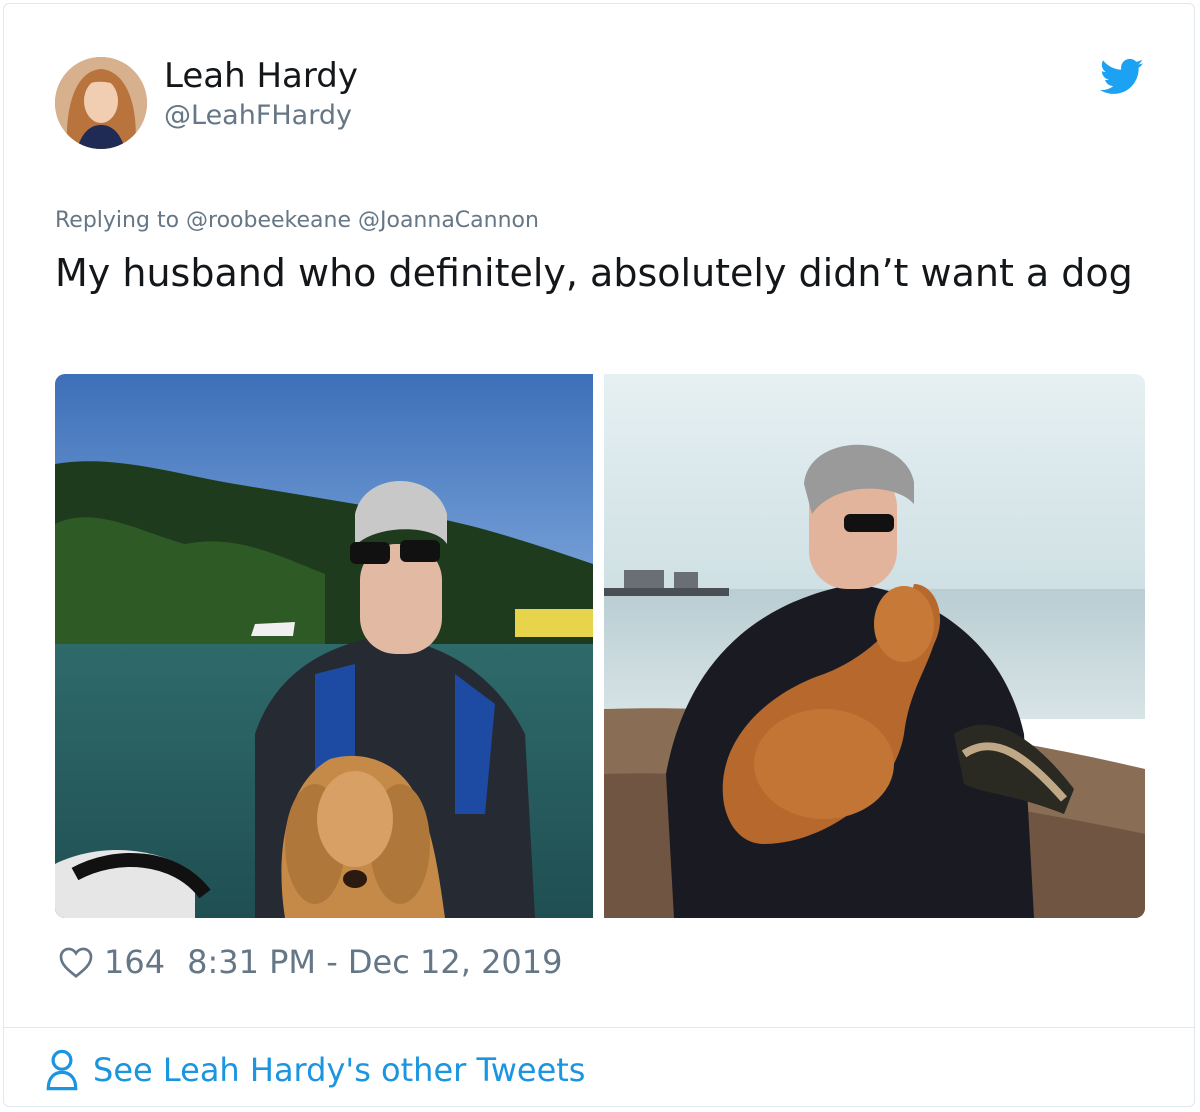 The height and width of the screenshot is (1112, 1200). I want to click on mention-link: @roobeekeane, so click(268, 220).